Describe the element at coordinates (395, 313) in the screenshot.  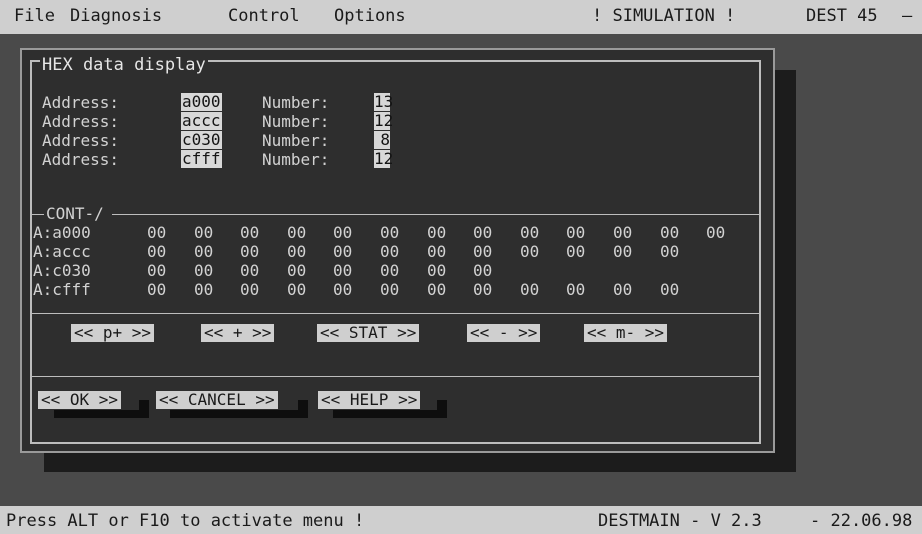
I see `divider-nav-top` at that location.